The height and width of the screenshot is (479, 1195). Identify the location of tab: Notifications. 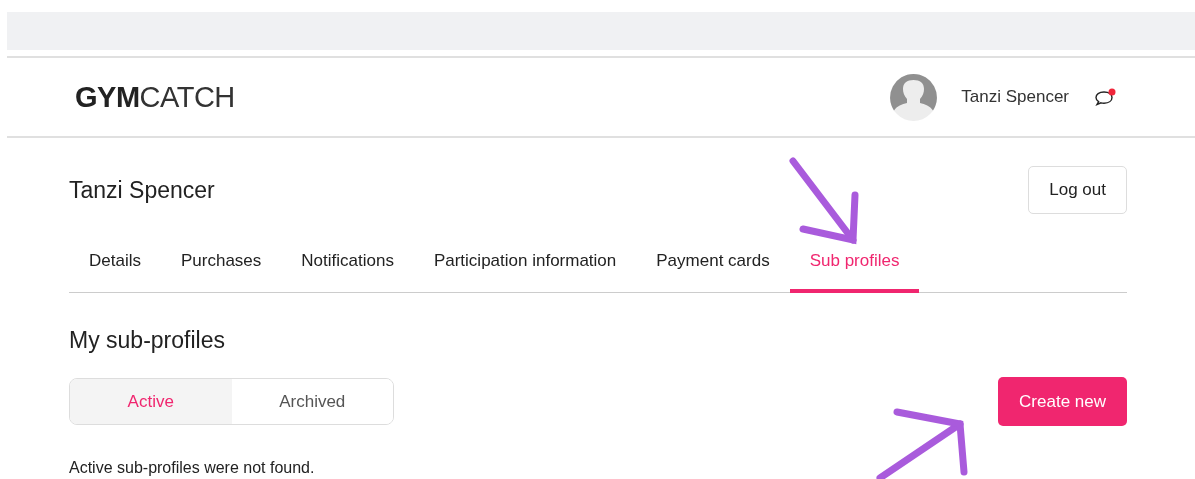
(347, 265).